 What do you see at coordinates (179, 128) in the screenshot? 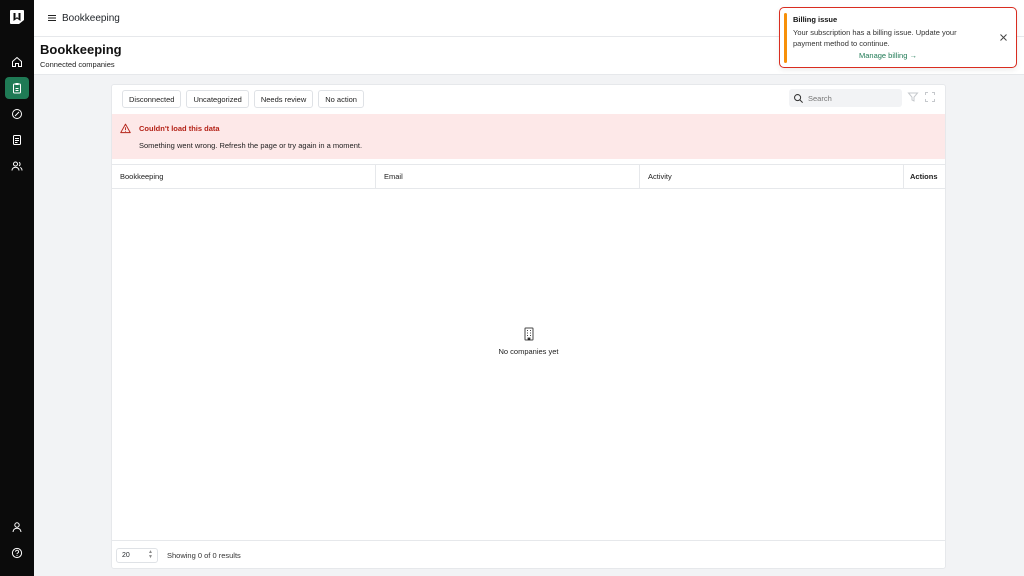
I see `error-title: Couldn't load this data` at bounding box center [179, 128].